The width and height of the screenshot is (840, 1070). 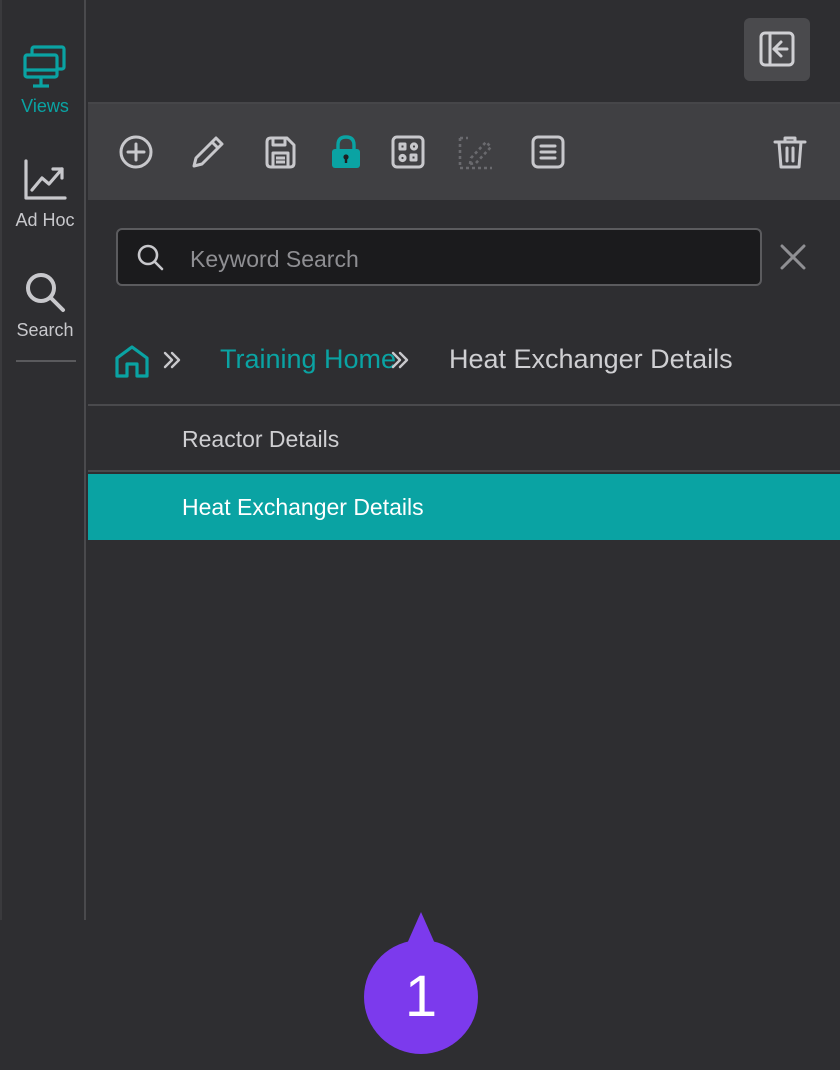 I want to click on panel-header, so click(x=464, y=52).